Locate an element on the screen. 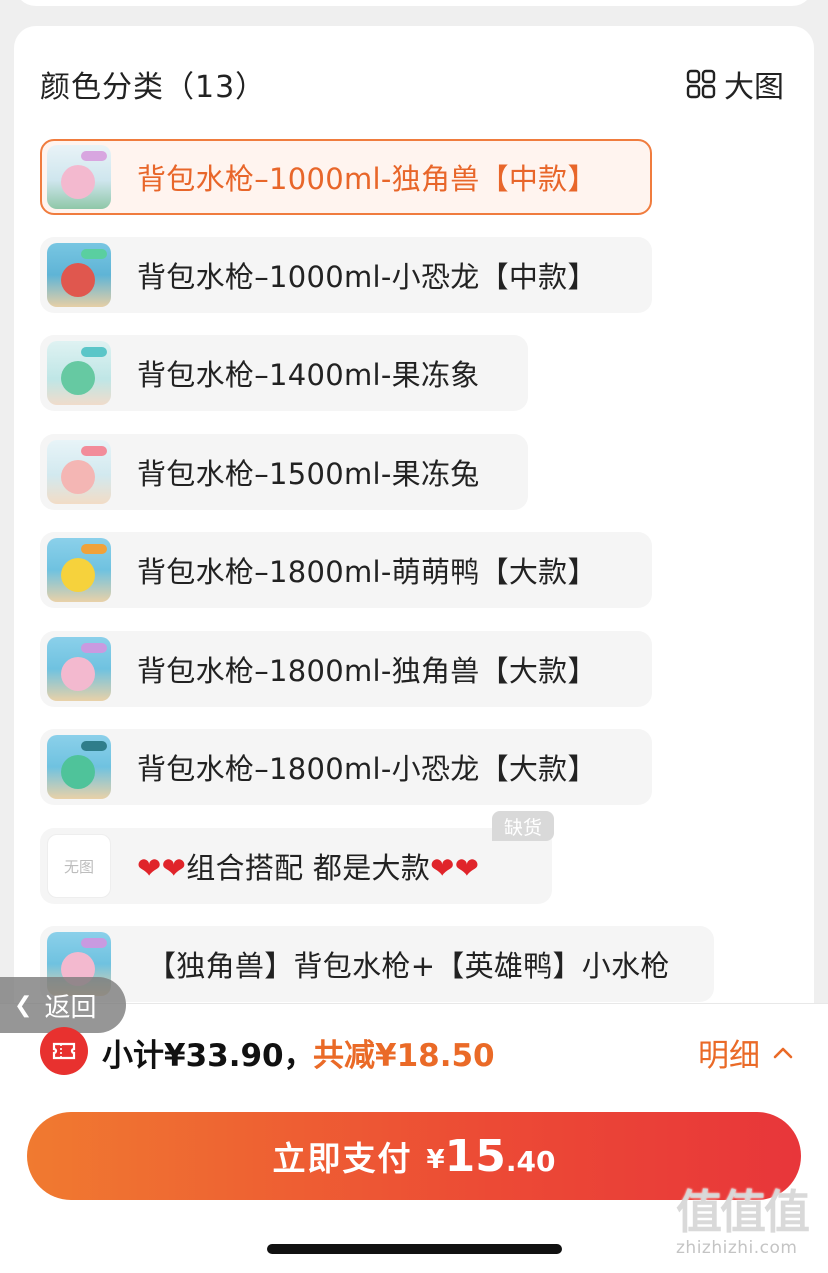  big-picture-toggle: 大图 is located at coordinates (735, 84).